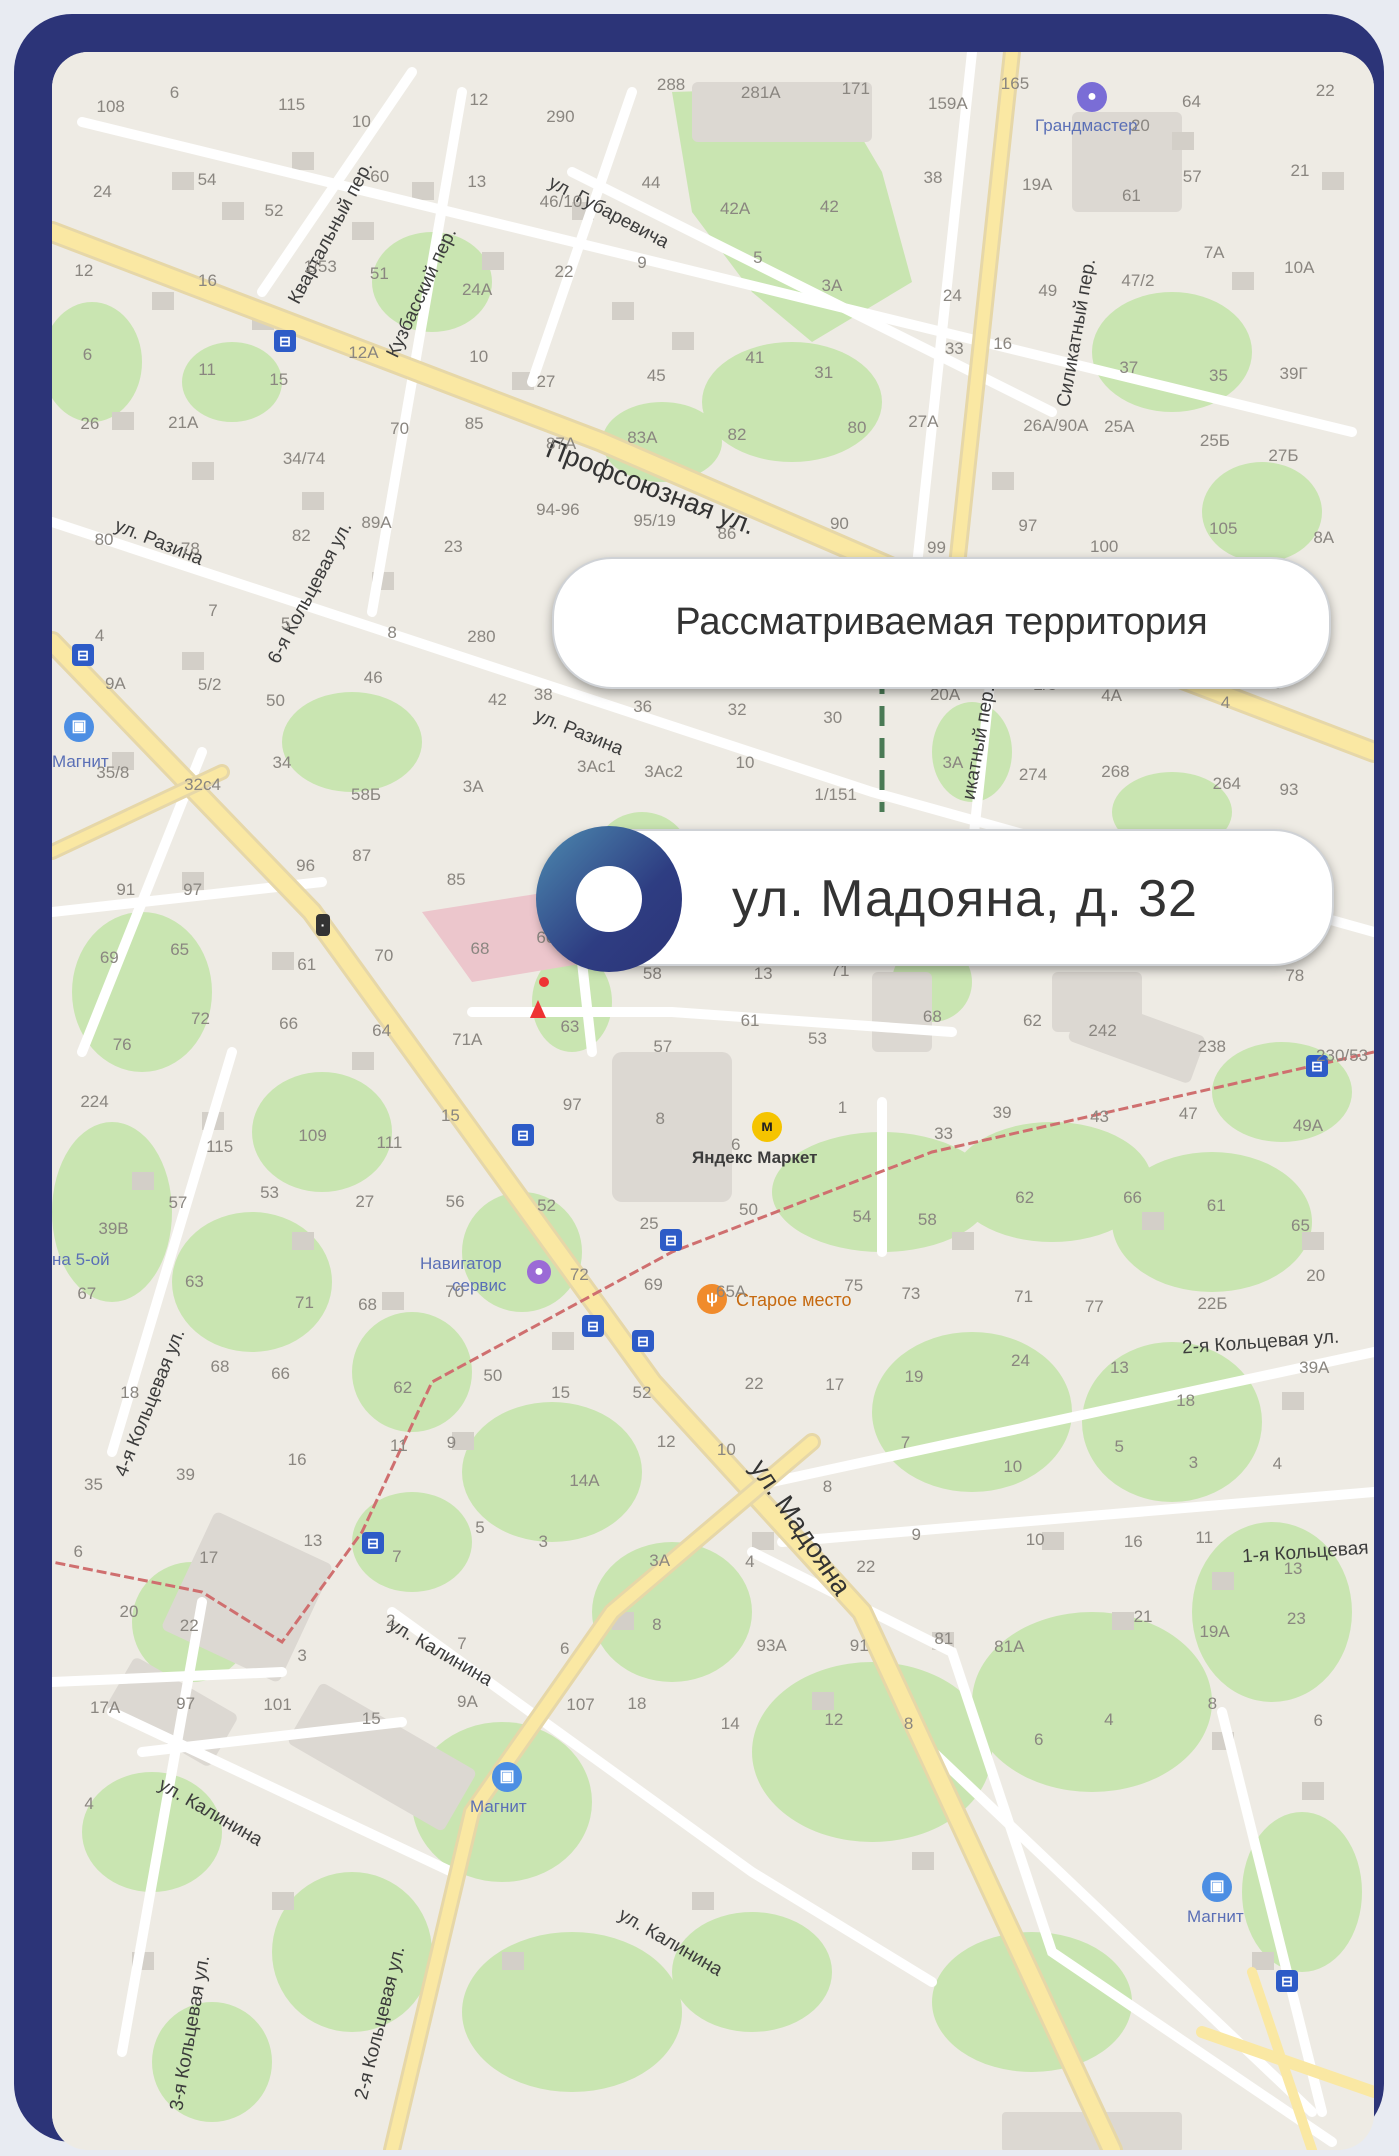 The width and height of the screenshot is (1399, 2156). What do you see at coordinates (1296, 1618) in the screenshot?
I see `house-number: 23` at bounding box center [1296, 1618].